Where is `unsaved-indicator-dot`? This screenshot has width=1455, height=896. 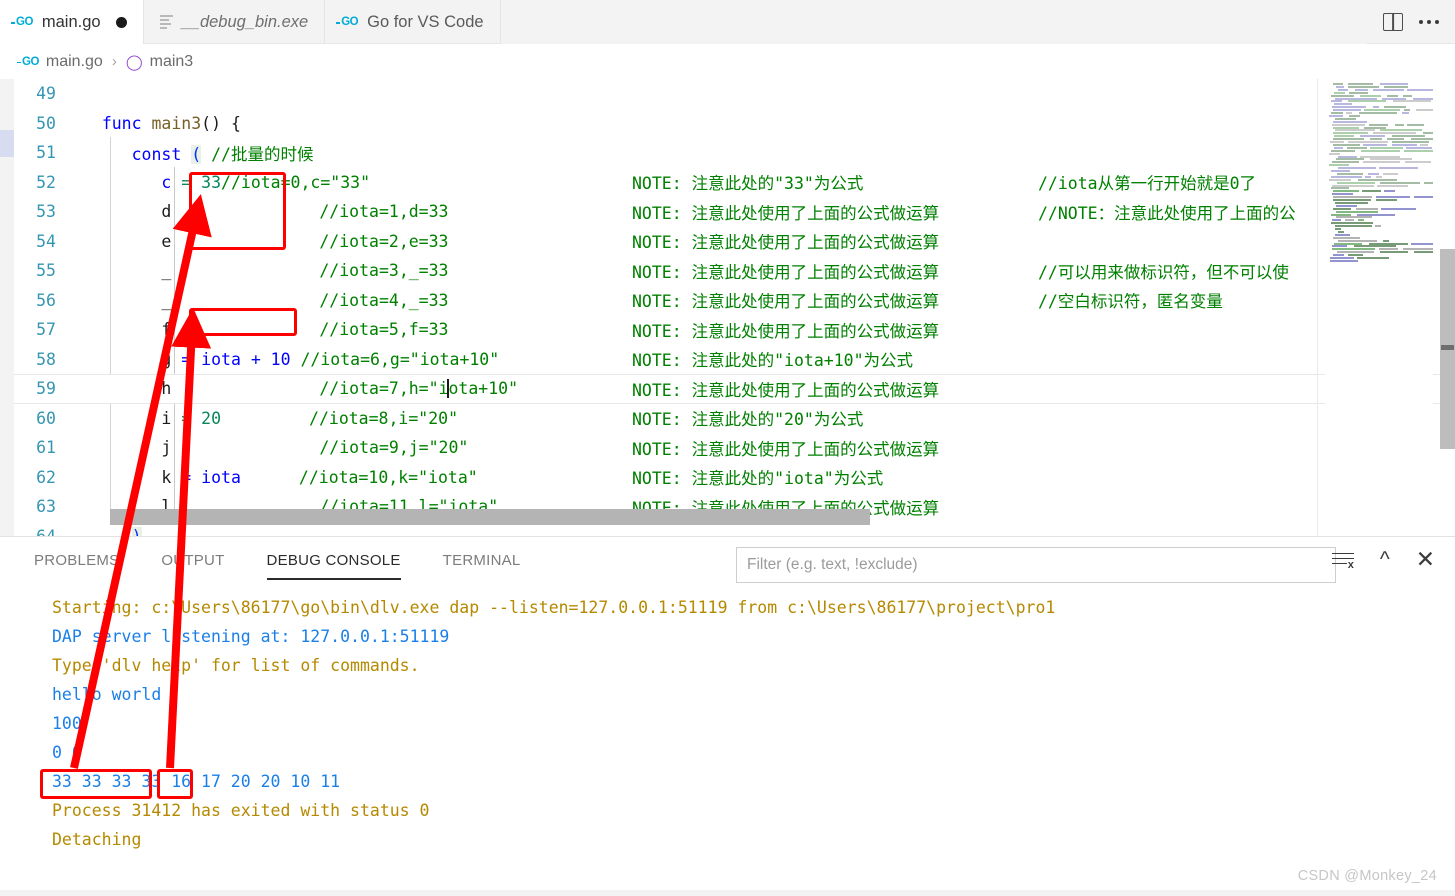 unsaved-indicator-dot is located at coordinates (121, 22).